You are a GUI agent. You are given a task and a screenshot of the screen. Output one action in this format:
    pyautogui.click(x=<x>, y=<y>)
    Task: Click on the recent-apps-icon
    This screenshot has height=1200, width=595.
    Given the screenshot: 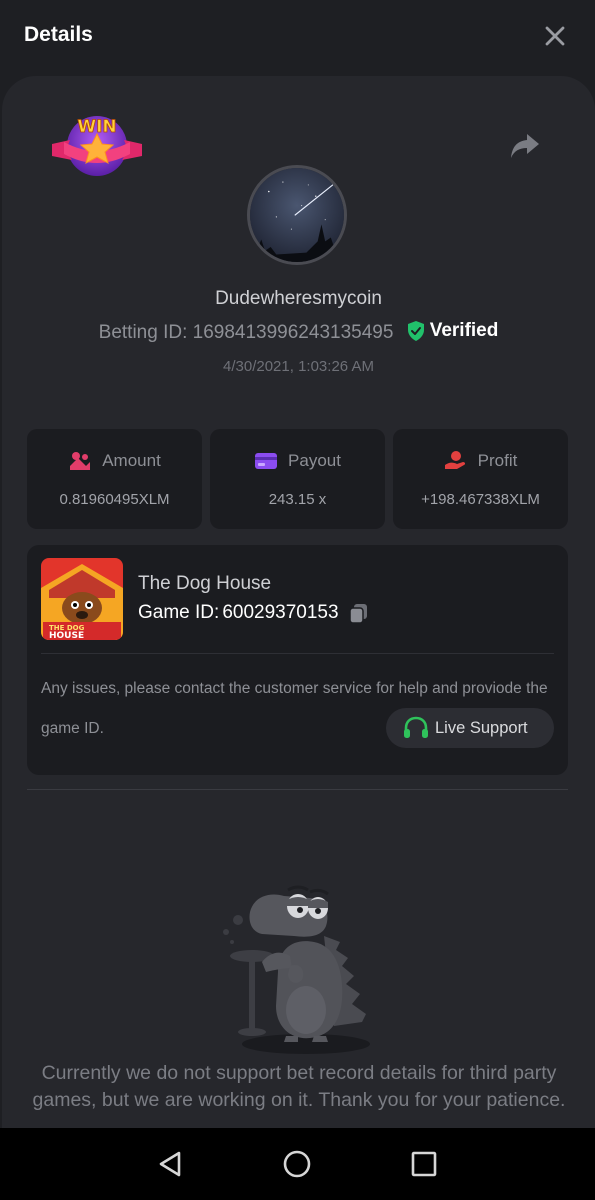 What is the action you would take?
    pyautogui.click(x=424, y=1164)
    